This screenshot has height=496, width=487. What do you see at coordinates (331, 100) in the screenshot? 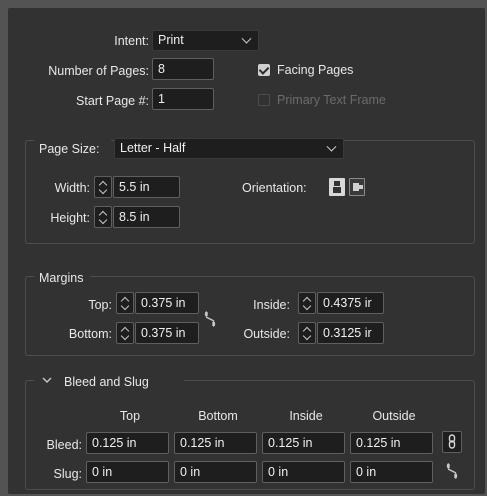
I see `primary-text-frame-label: Primary Text Frame` at bounding box center [331, 100].